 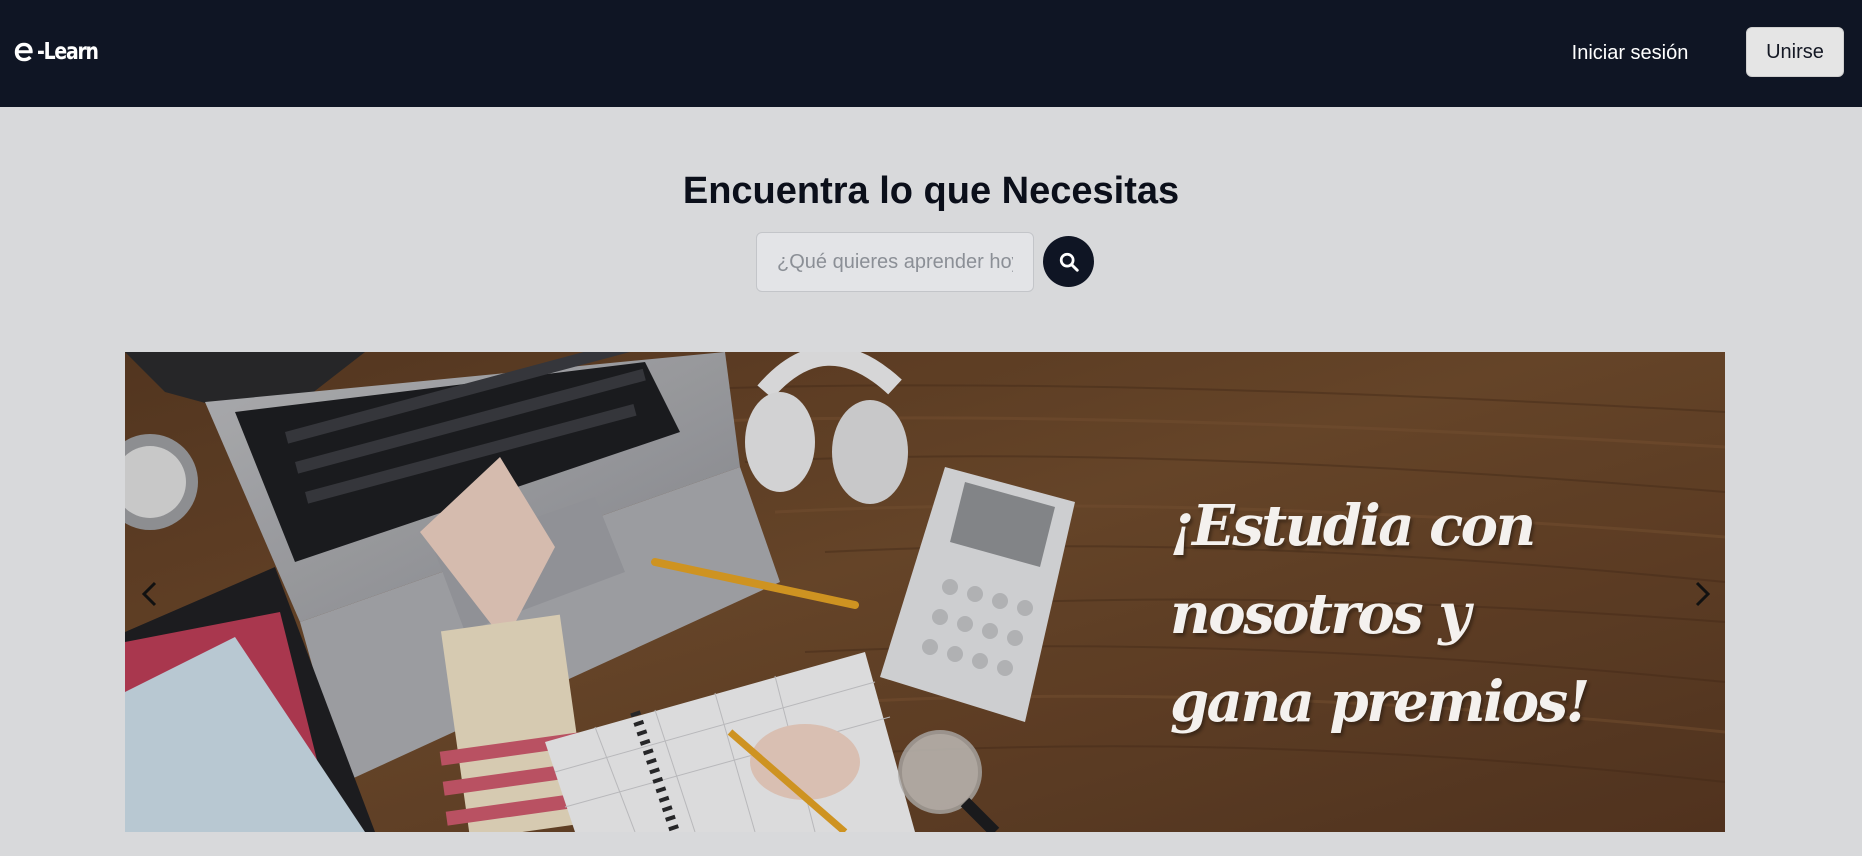 I want to click on top-navbar: -Learn Iniciar sesión Unirse, so click(x=931, y=53).